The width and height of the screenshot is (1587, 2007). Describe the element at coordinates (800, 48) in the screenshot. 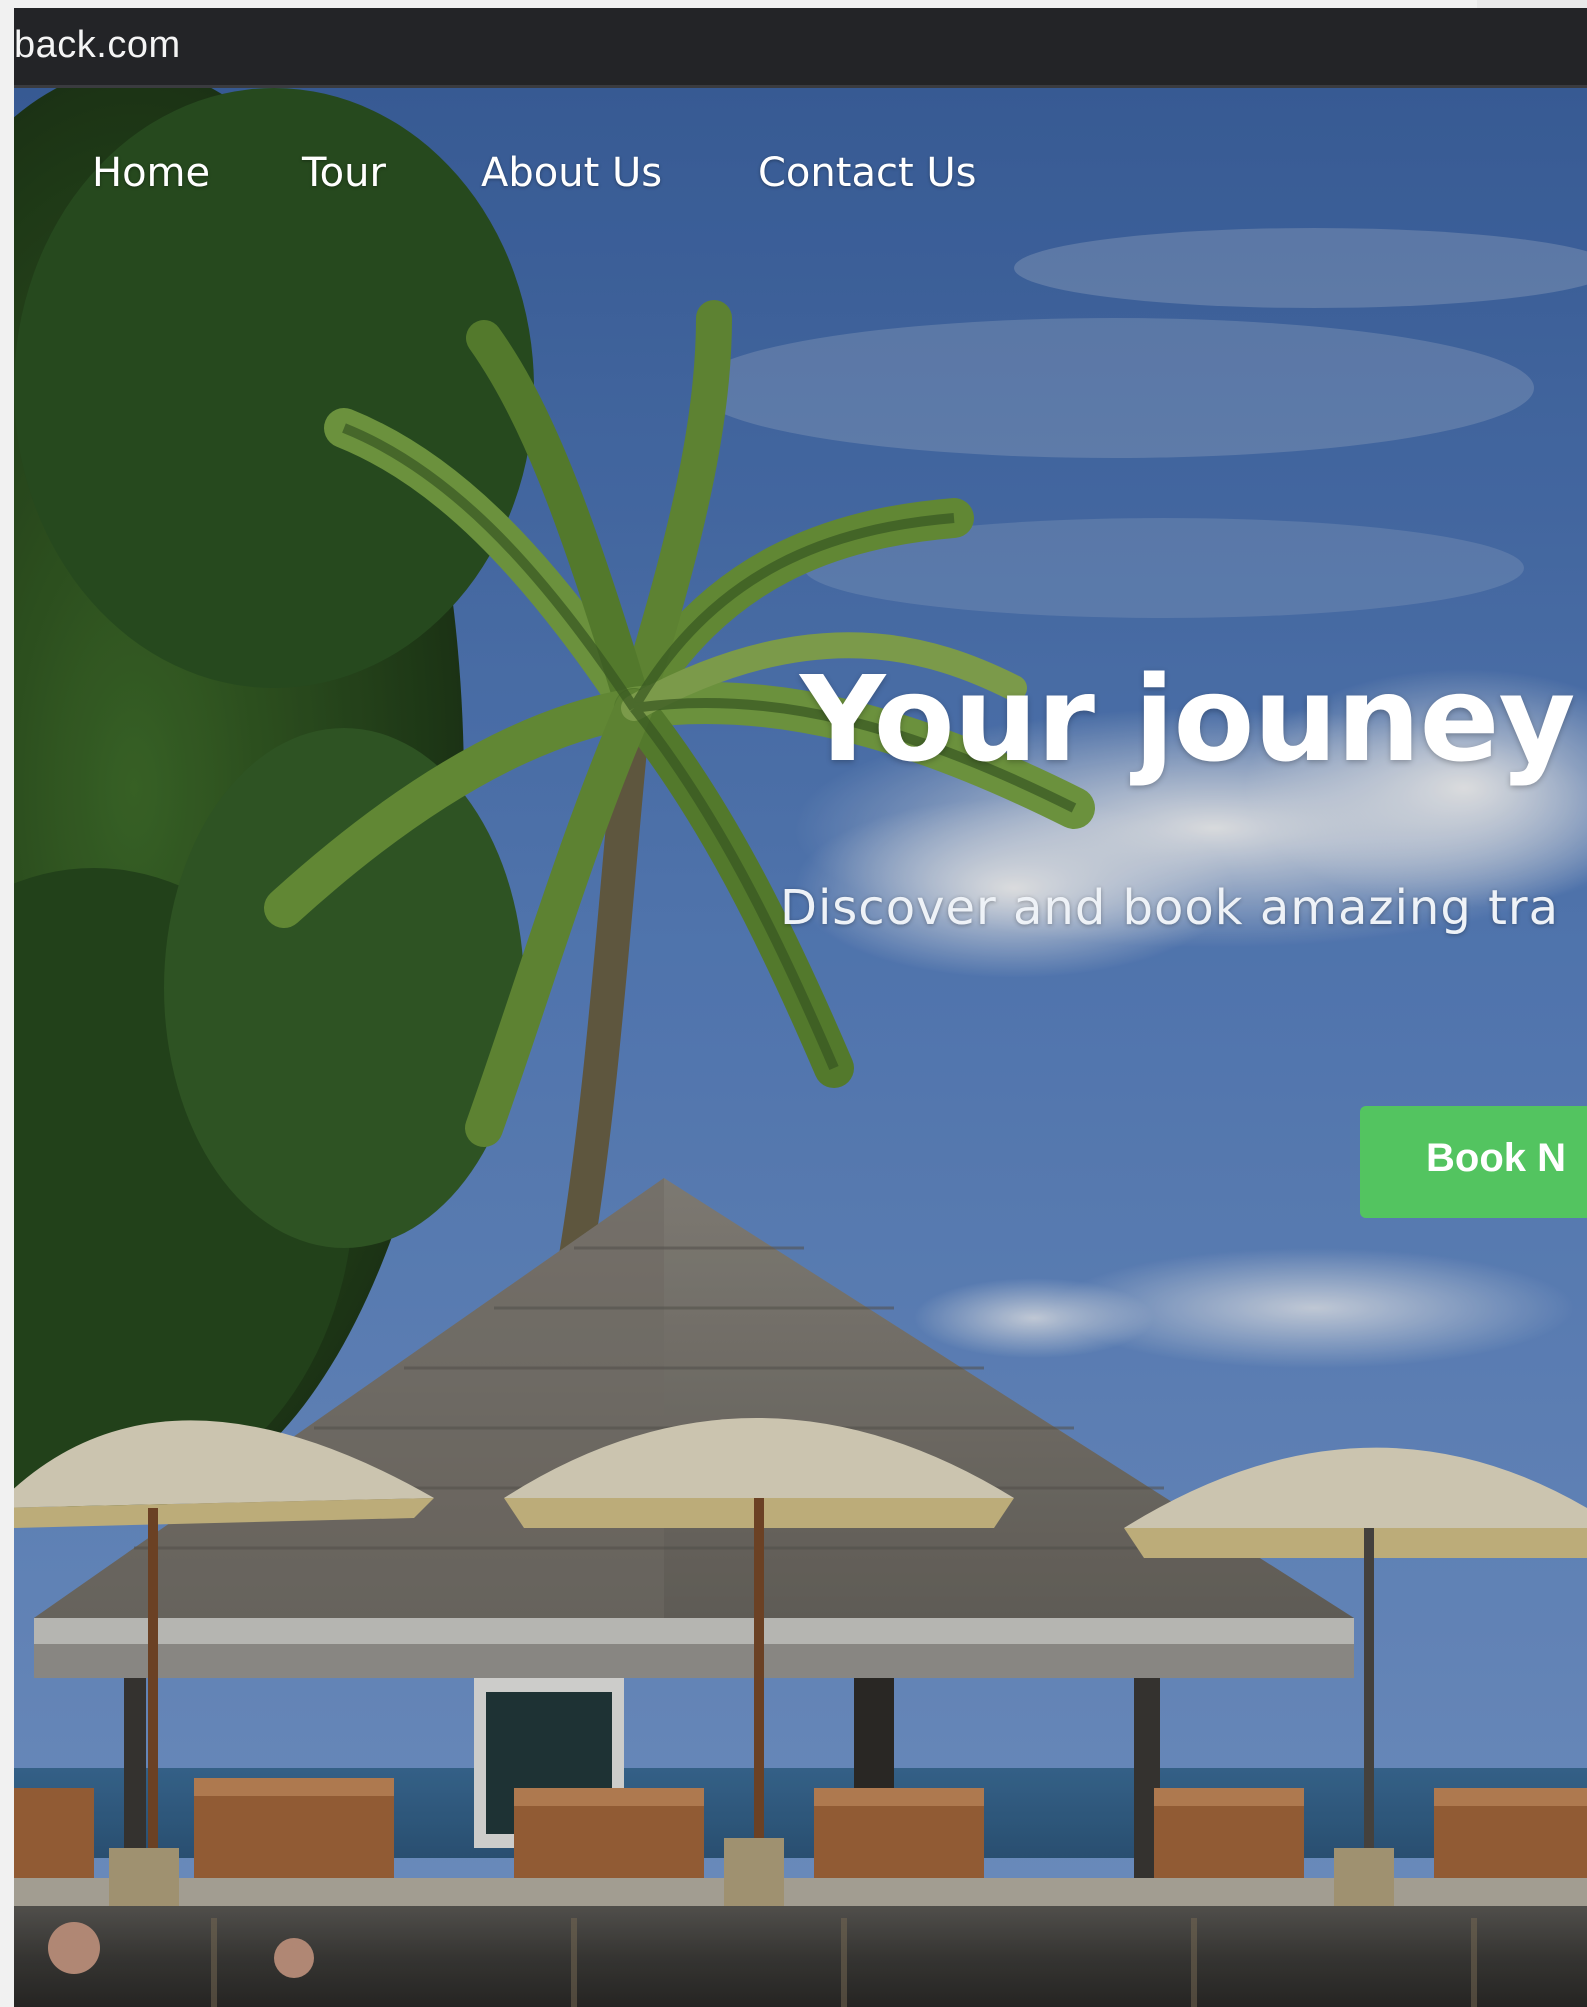

I see `browser-address-bar: back.com` at that location.